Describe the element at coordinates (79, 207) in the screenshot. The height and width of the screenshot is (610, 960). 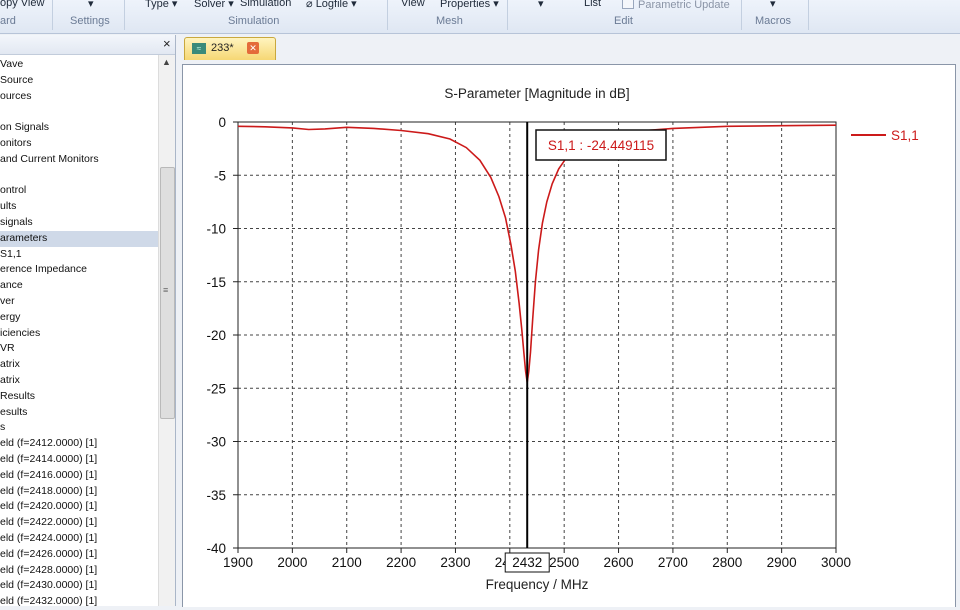
I see `tree-item: ults` at that location.